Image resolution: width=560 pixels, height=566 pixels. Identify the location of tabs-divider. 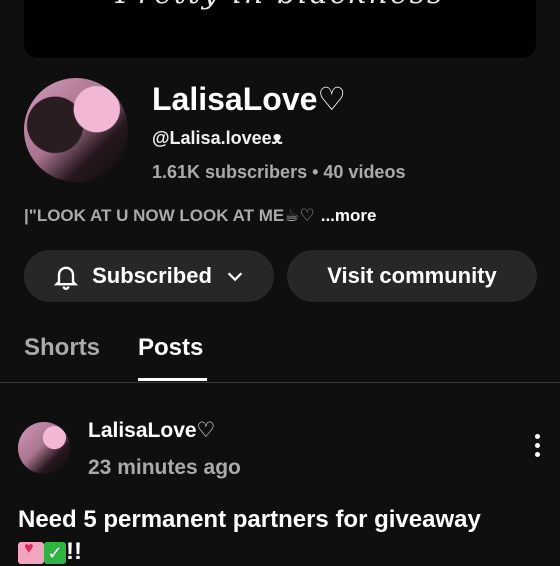
(280, 382).